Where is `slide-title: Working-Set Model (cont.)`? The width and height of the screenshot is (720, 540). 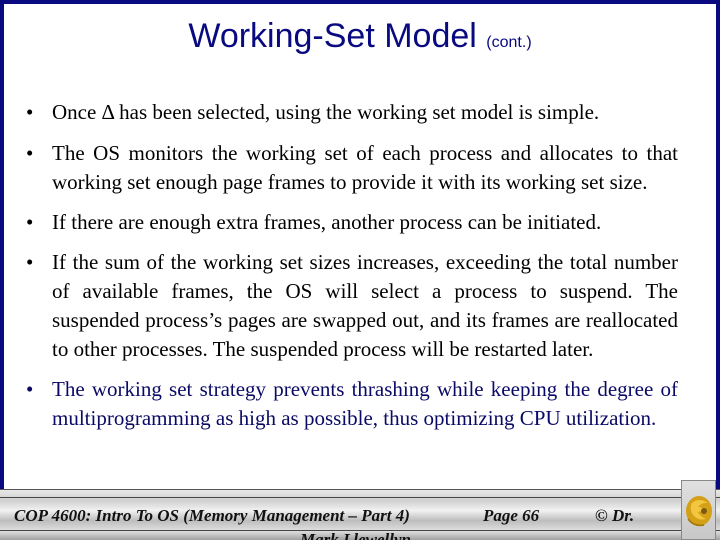 slide-title: Working-Set Model (cont.) is located at coordinates (360, 39).